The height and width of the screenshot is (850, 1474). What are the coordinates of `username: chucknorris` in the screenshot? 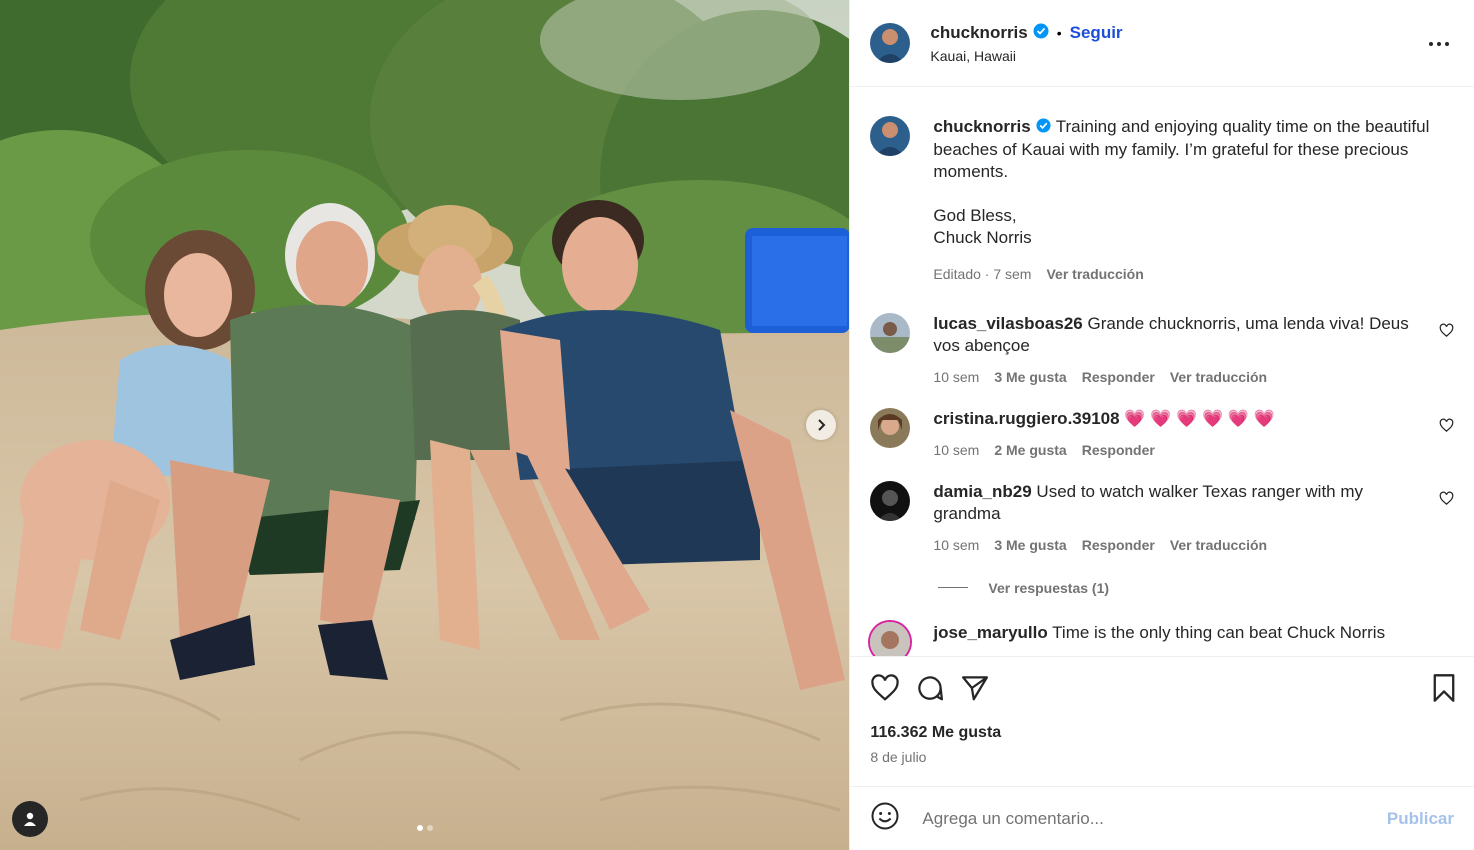 It's located at (978, 33).